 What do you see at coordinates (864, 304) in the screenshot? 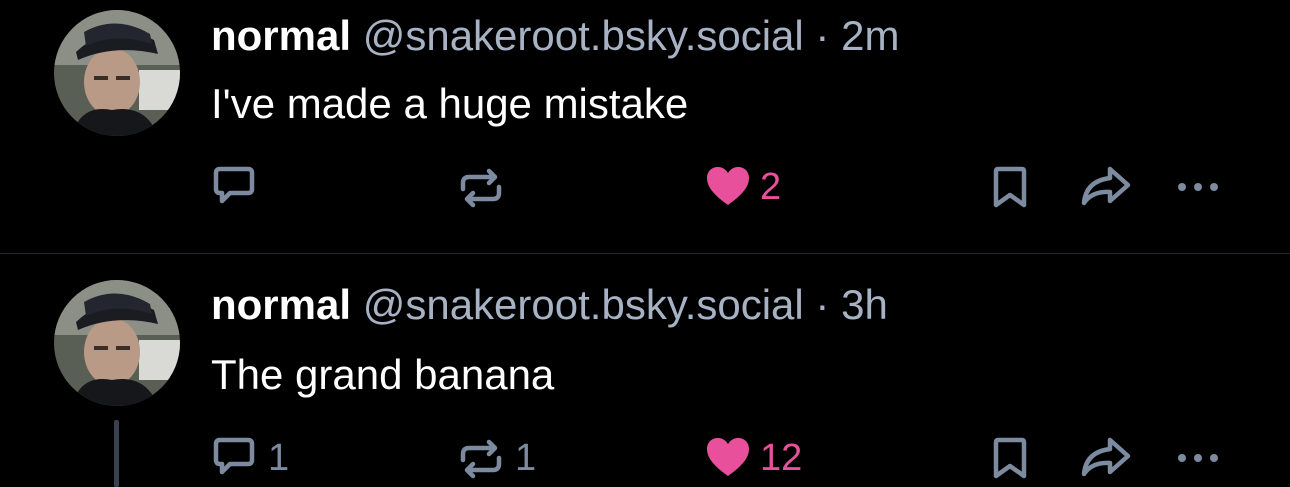
I see `post-timestamp: 3h` at bounding box center [864, 304].